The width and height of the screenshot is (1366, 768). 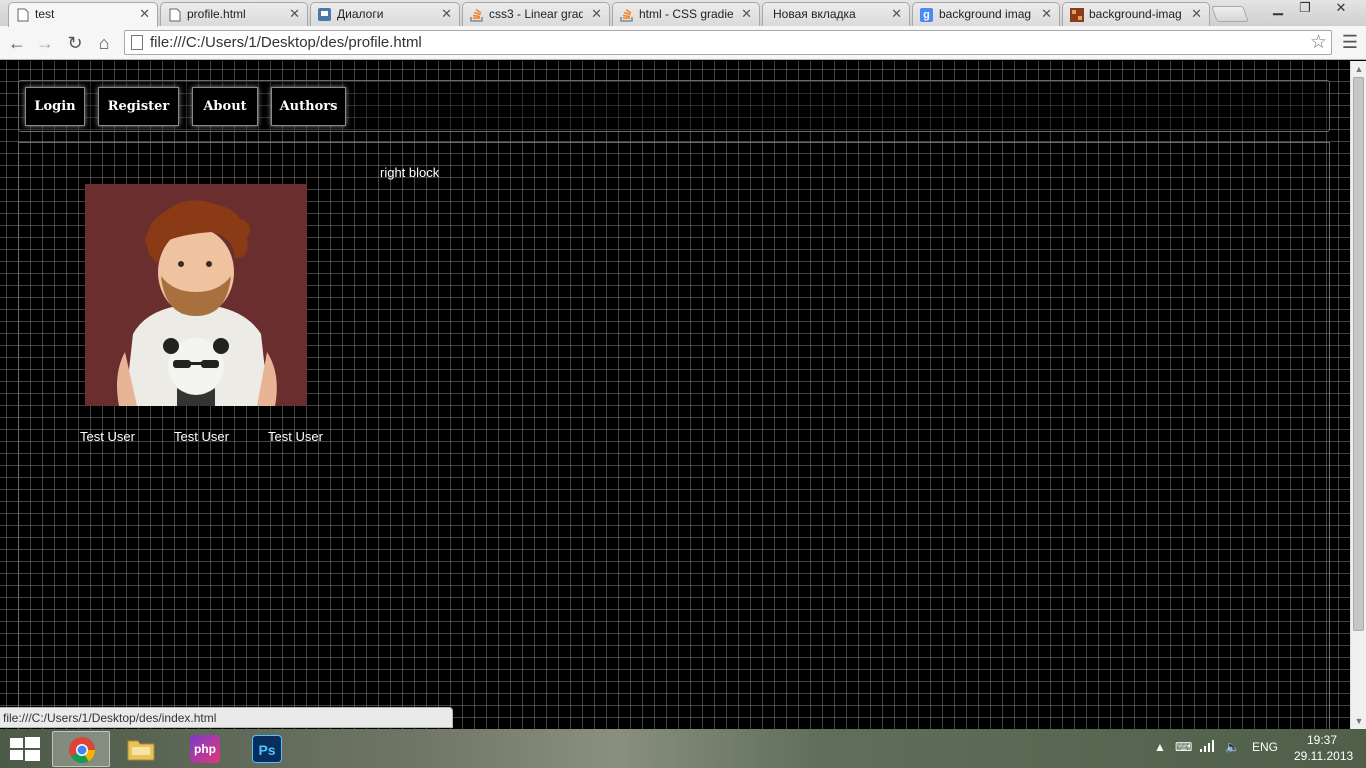 I want to click on keyboard-icon: ⌨, so click(x=1183, y=747).